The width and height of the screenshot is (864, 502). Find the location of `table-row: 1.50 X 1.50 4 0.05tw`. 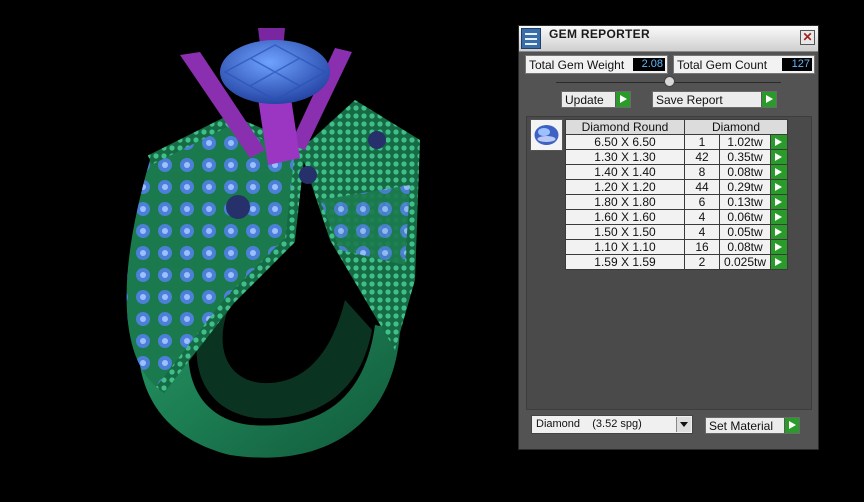

table-row: 1.50 X 1.50 4 0.05tw is located at coordinates (676, 232).